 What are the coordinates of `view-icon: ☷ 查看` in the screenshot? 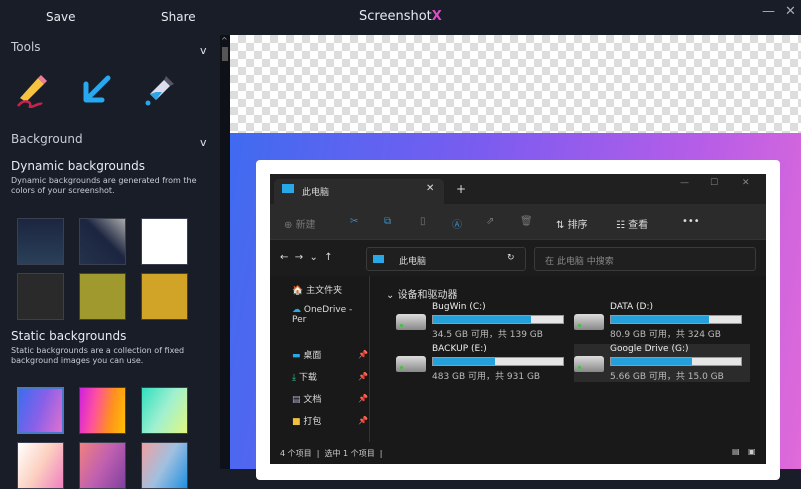 It's located at (632, 225).